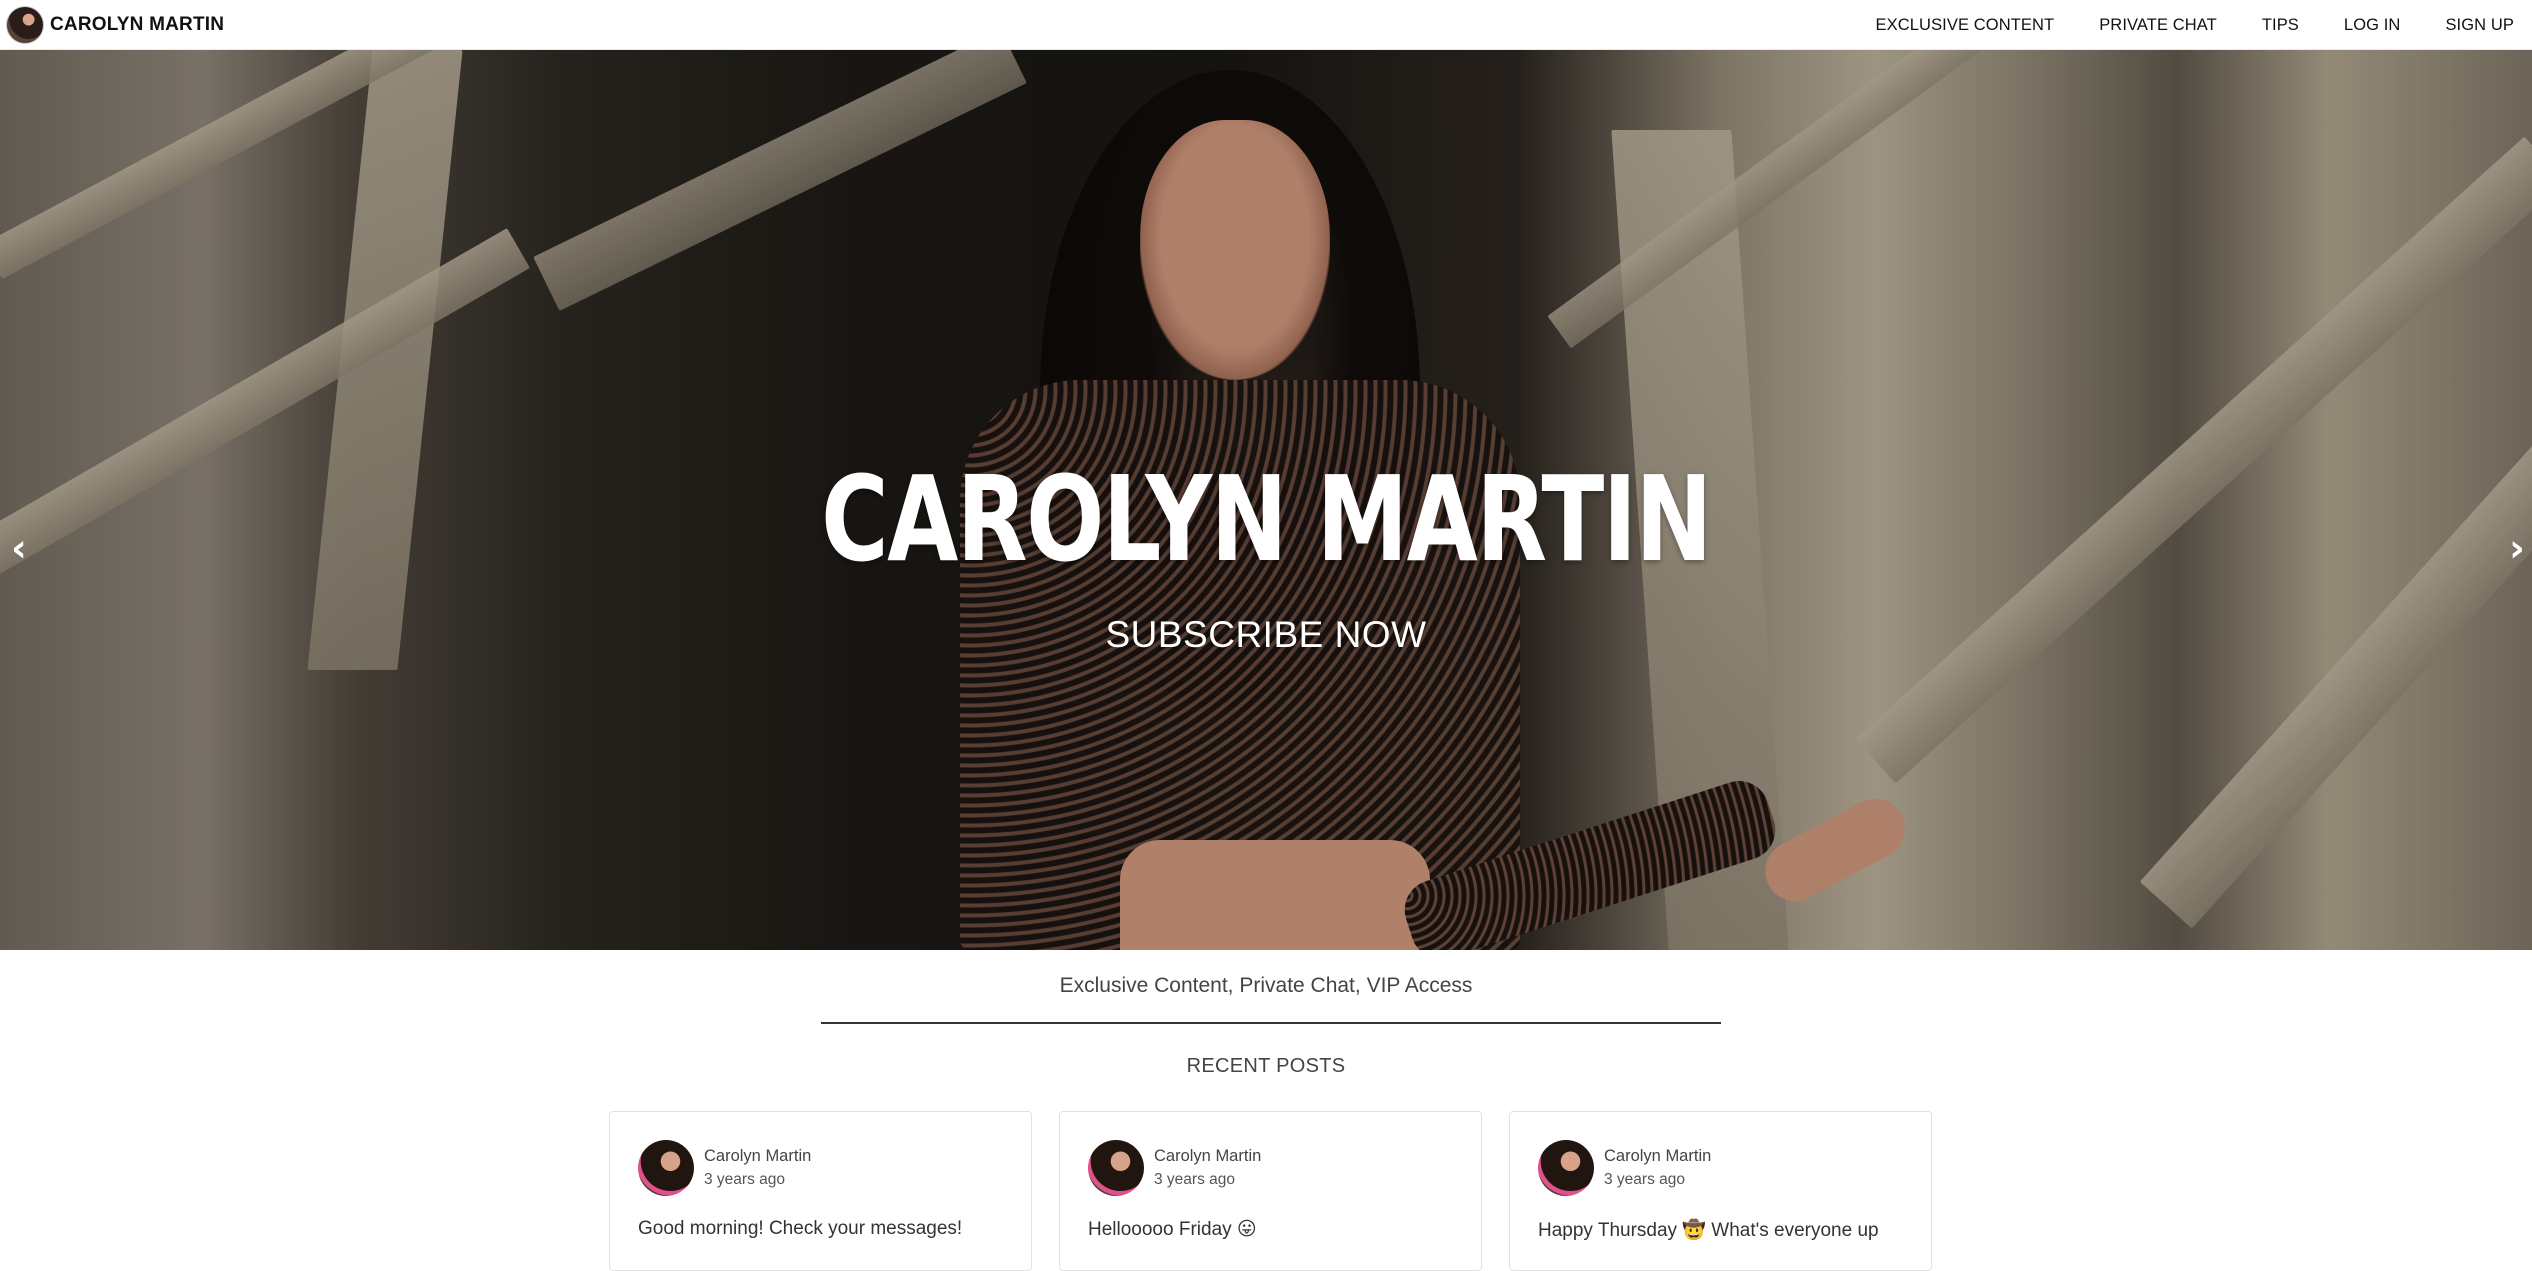  What do you see at coordinates (25, 24) in the screenshot?
I see `brand-avatar` at bounding box center [25, 24].